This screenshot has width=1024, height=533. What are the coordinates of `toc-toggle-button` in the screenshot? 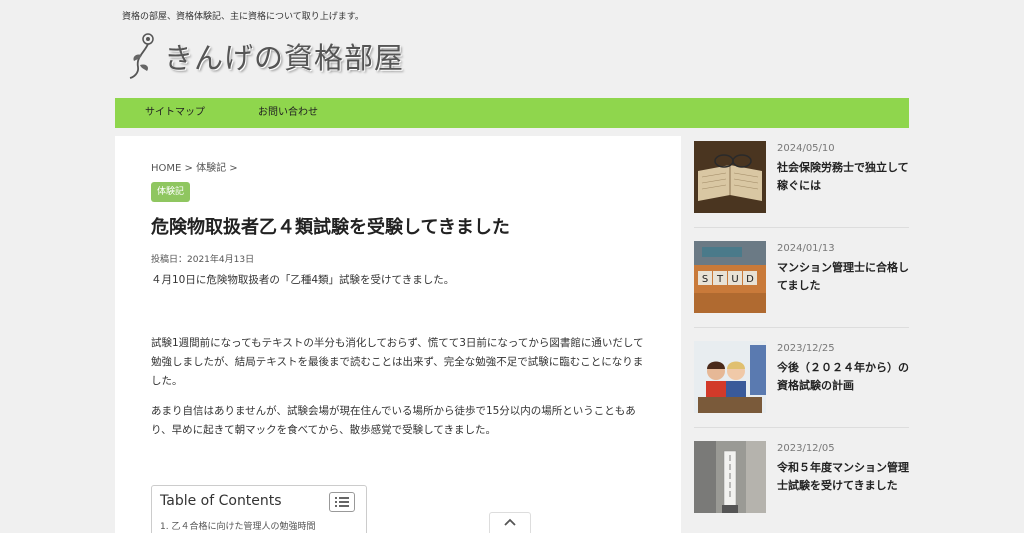 It's located at (342, 502).